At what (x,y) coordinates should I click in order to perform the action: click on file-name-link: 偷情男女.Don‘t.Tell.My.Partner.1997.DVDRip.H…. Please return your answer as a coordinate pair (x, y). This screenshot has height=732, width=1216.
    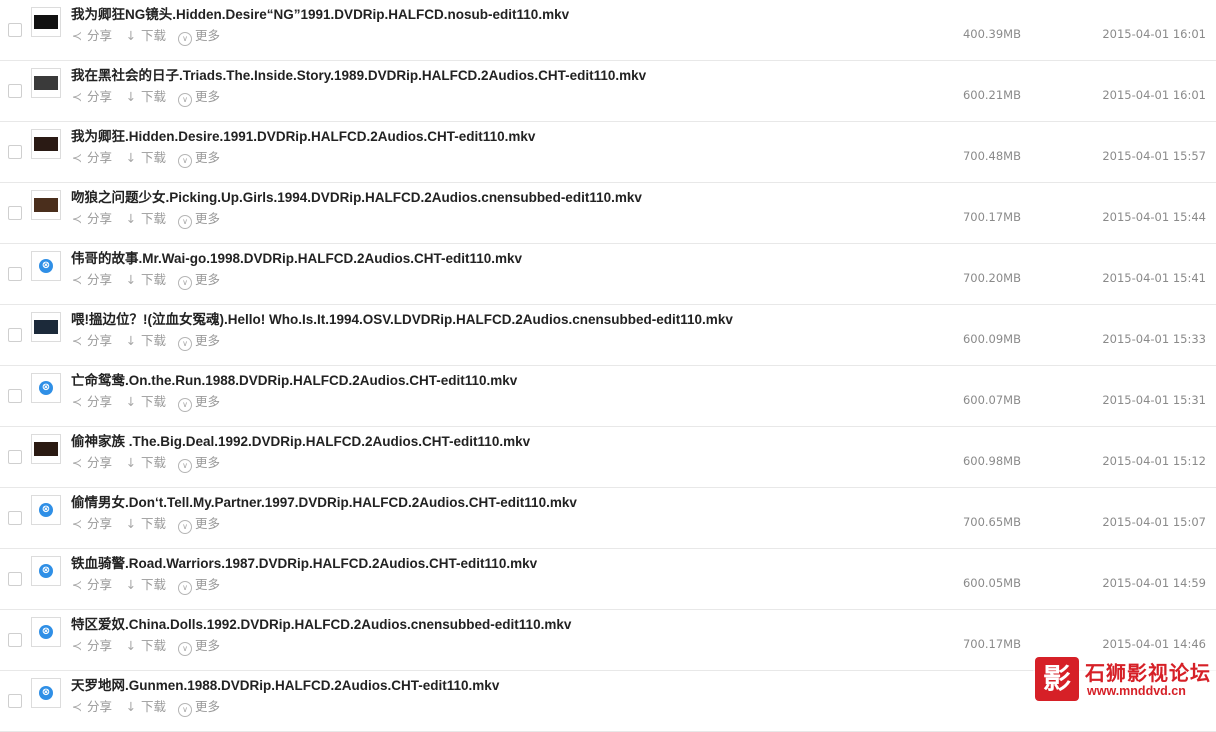
    Looking at the image, I should click on (501, 501).